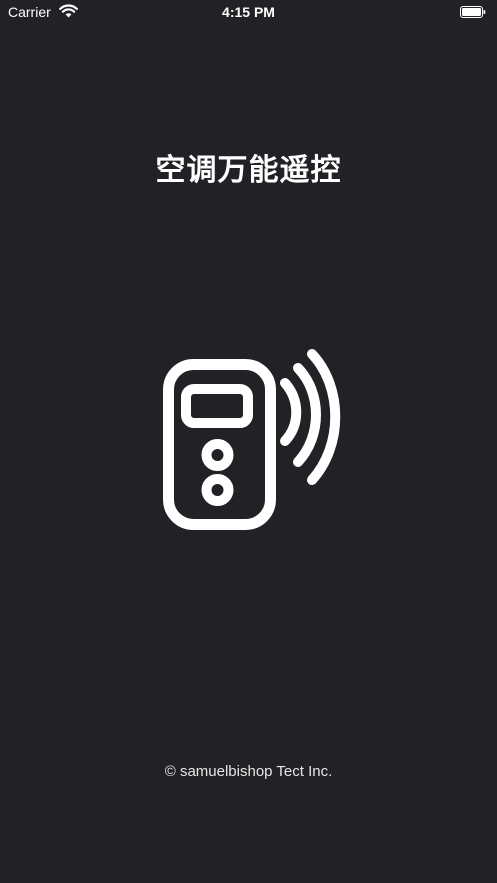 This screenshot has width=497, height=883. Describe the element at coordinates (252, 439) in the screenshot. I see `remote-control-signal-icon` at that location.